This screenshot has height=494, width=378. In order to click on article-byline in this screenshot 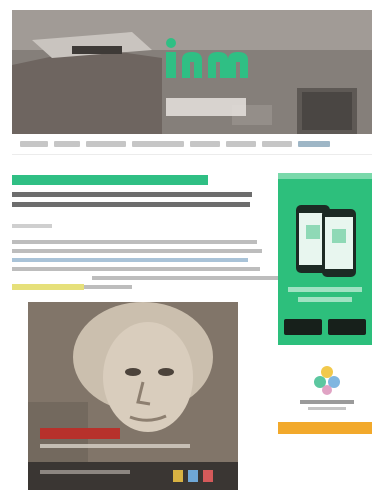, I will do `click(32, 226)`.